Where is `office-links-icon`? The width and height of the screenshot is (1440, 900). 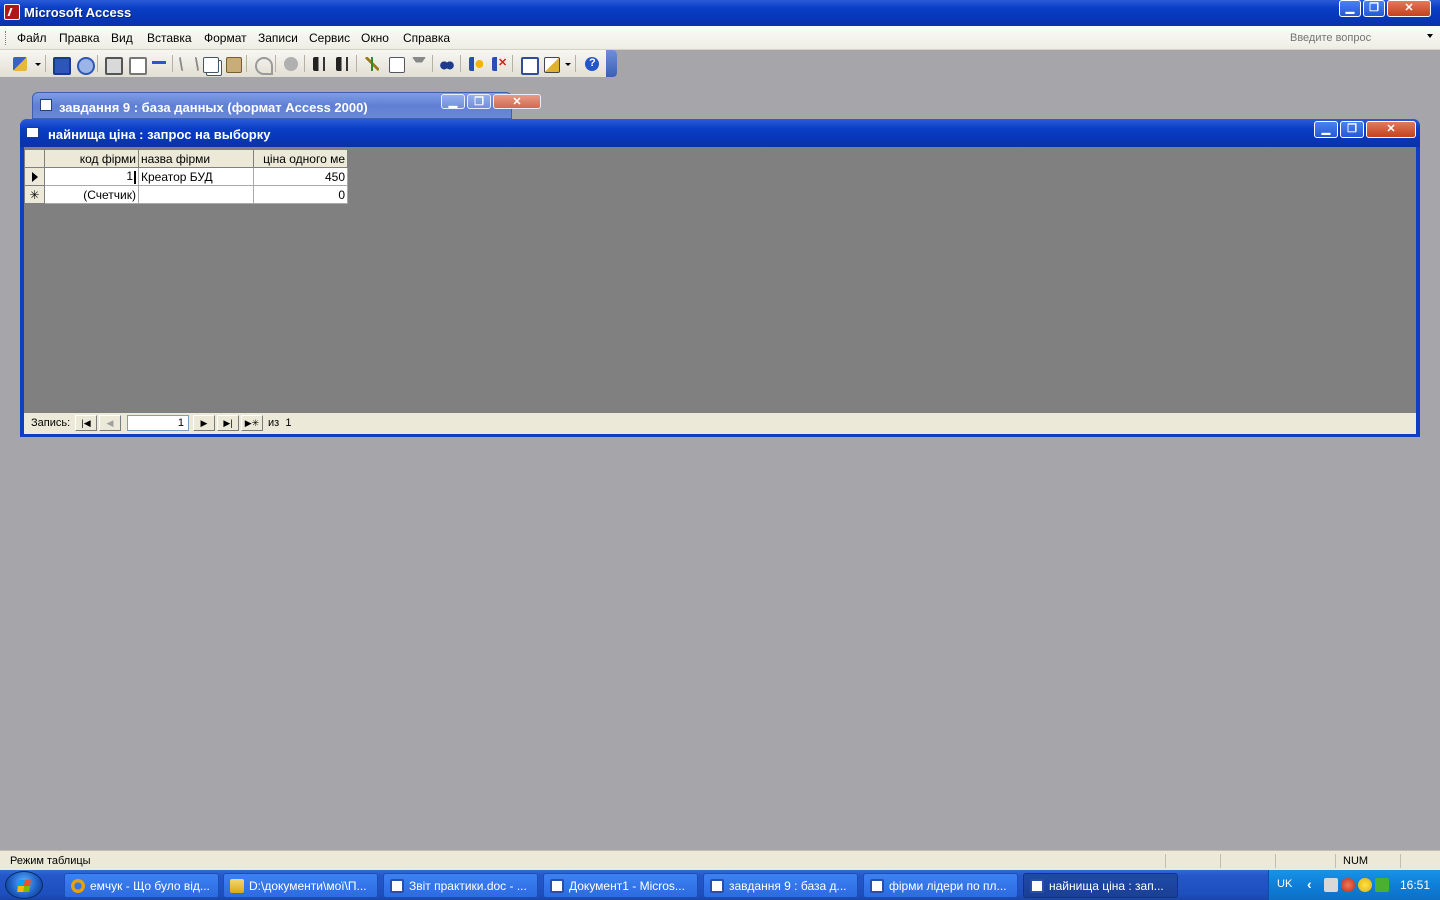
office-links-icon is located at coordinates (291, 64).